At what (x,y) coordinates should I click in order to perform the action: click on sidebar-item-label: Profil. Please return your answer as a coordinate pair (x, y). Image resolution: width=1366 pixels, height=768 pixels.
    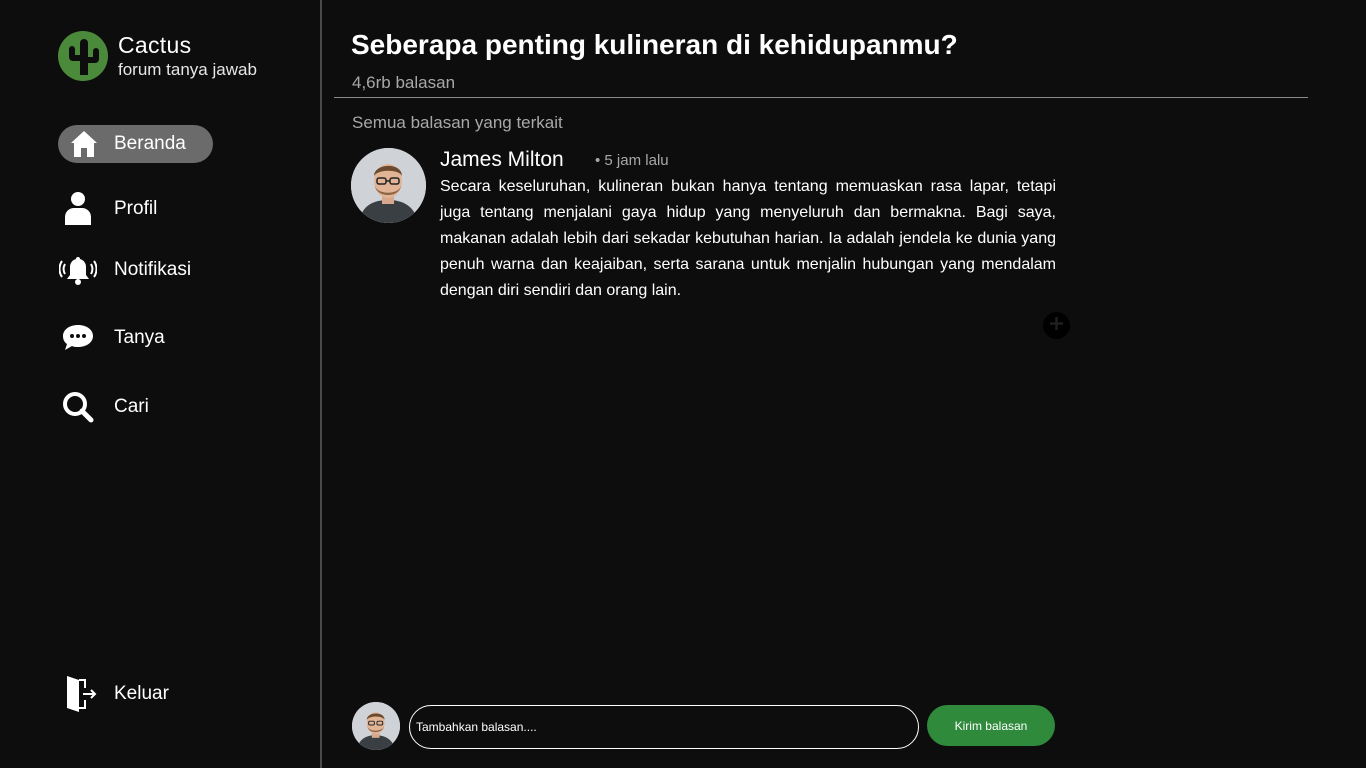
    Looking at the image, I should click on (136, 208).